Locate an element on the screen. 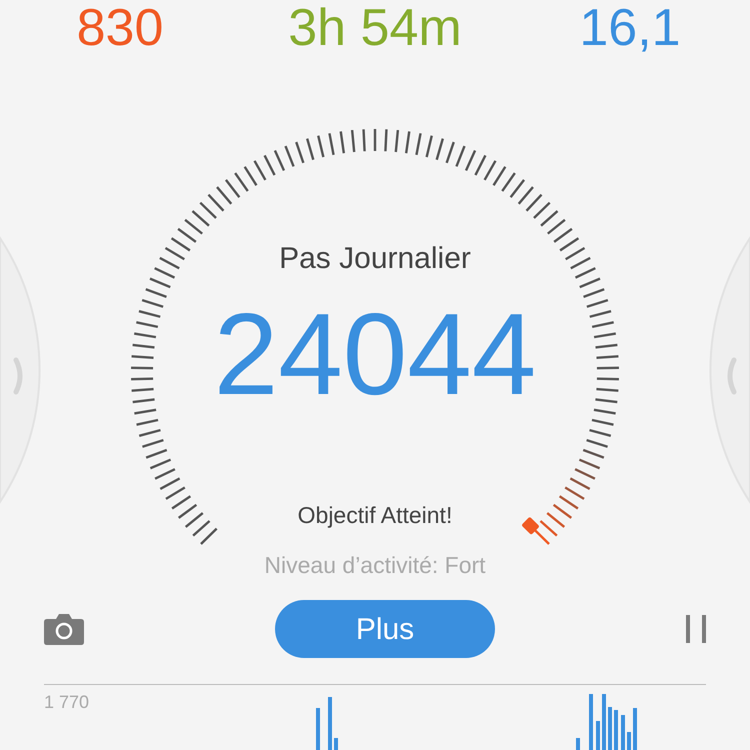 The height and width of the screenshot is (750, 750). pause-icon is located at coordinates (696, 629).